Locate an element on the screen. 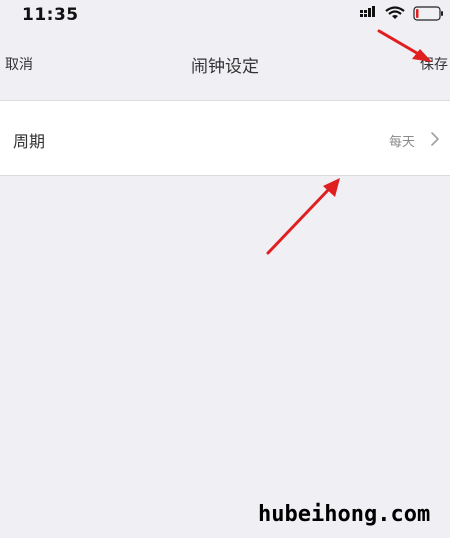 The image size is (450, 538). nav-bar: 取消 闹钟设定 保存 is located at coordinates (225, 63).